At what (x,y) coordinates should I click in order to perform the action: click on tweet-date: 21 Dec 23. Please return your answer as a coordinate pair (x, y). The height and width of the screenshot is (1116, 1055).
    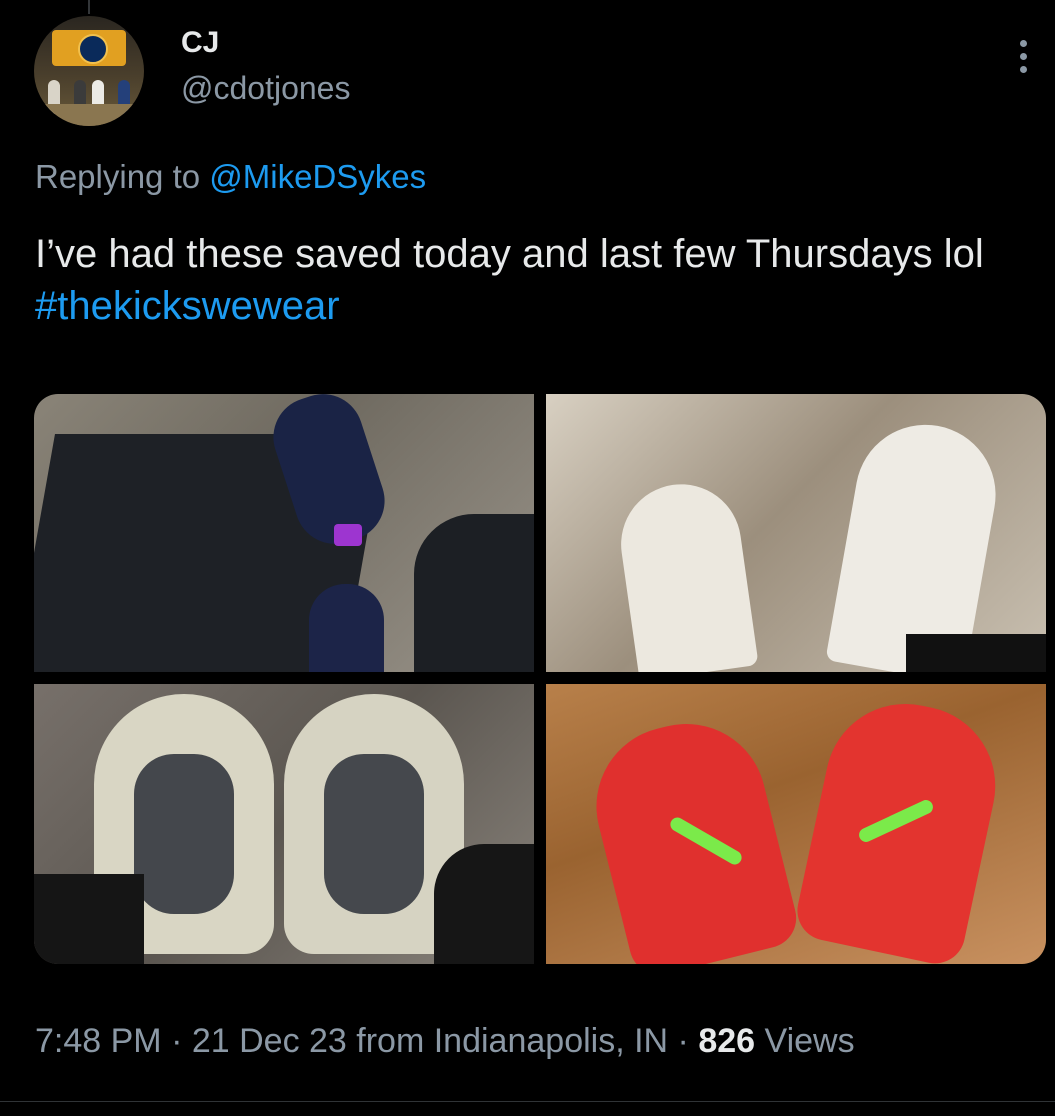
    Looking at the image, I should click on (269, 1041).